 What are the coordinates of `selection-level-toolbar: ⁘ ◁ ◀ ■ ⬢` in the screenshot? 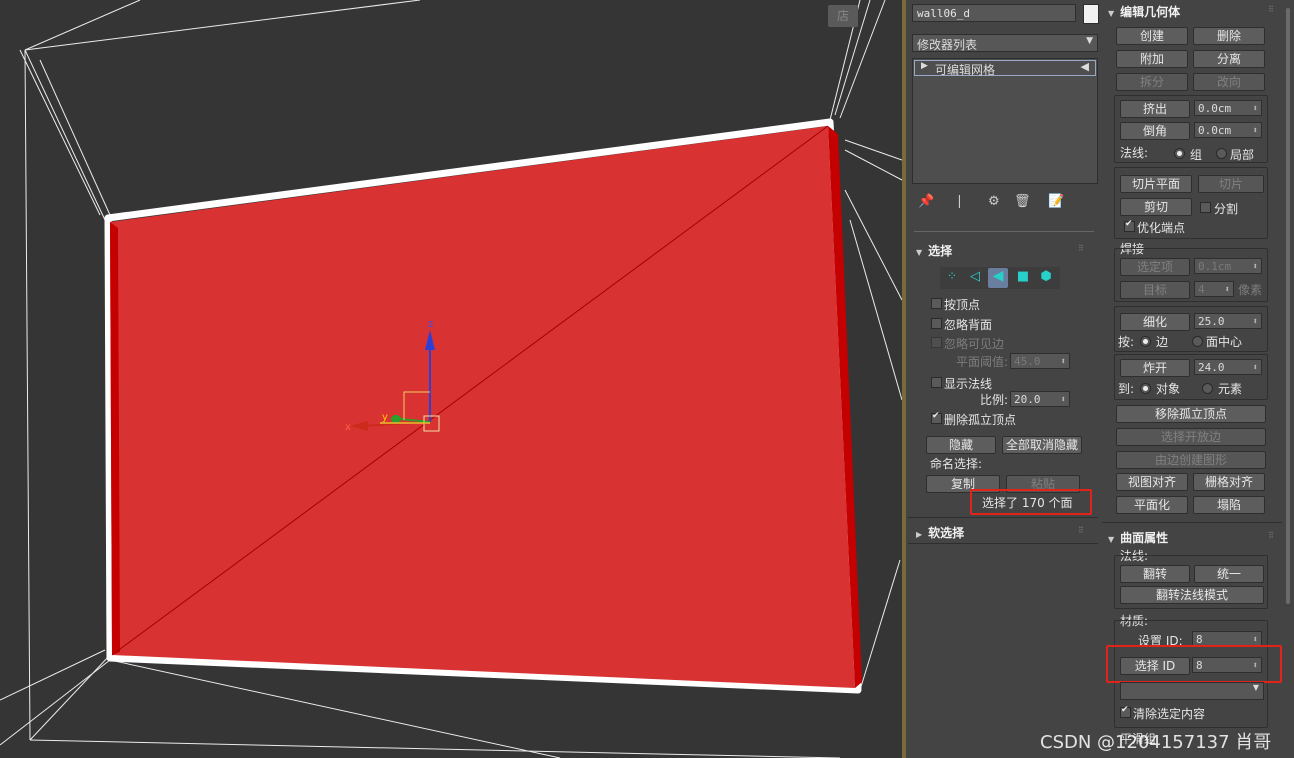 It's located at (1000, 278).